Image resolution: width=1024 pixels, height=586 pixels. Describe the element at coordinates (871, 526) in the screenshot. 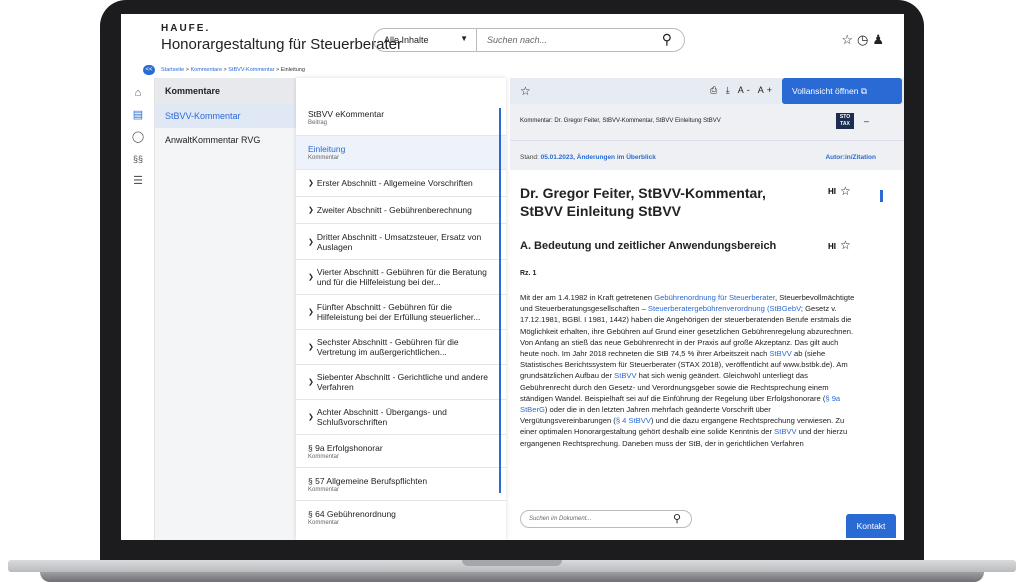

I see `contact-button: Kontakt` at that location.